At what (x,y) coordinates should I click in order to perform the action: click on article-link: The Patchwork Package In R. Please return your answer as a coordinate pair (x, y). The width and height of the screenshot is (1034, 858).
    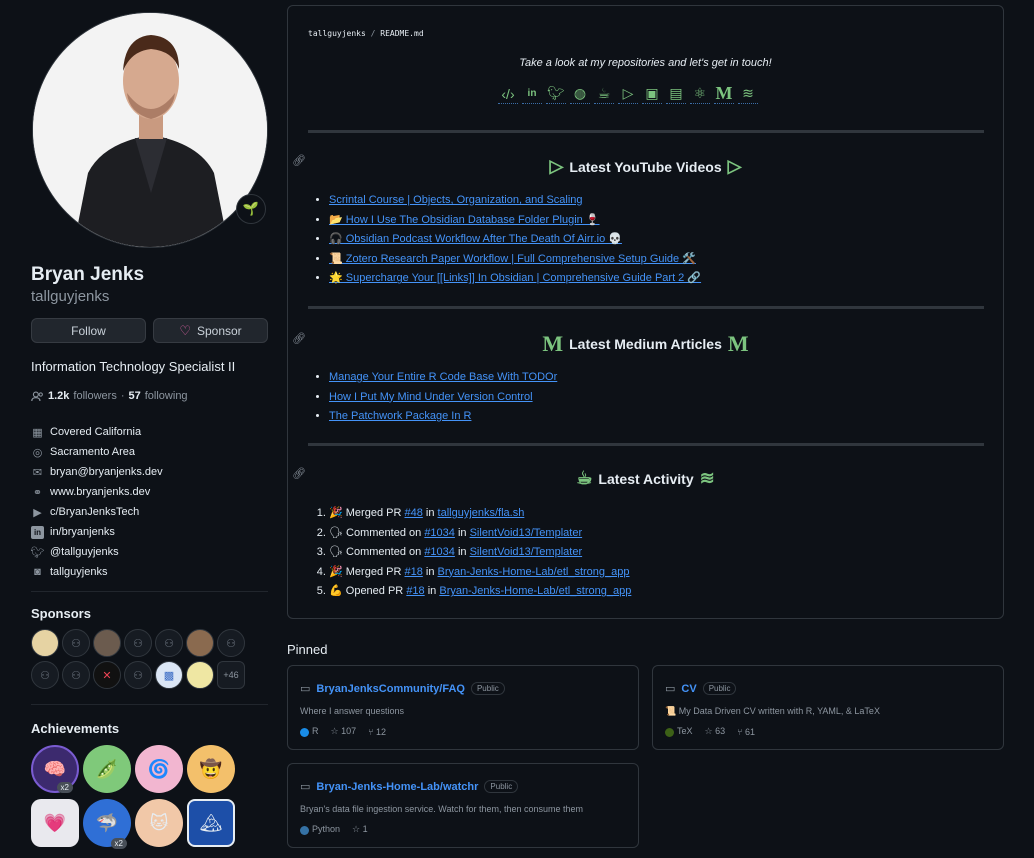
    Looking at the image, I should click on (400, 416).